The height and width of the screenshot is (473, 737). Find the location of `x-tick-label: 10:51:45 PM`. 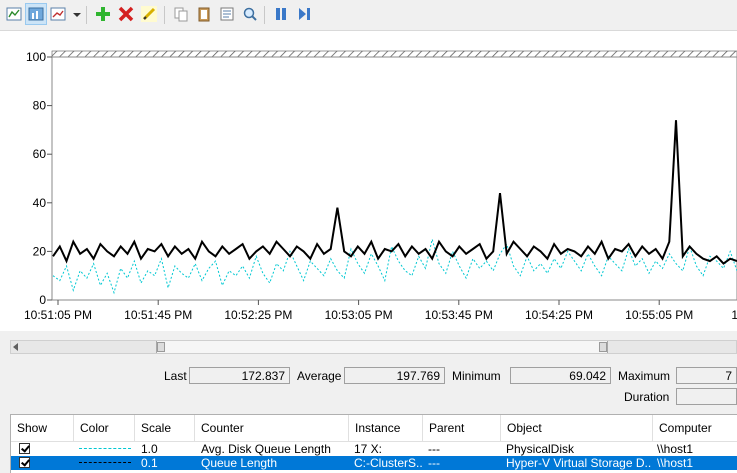

x-tick-label: 10:51:45 PM is located at coordinates (158, 315).